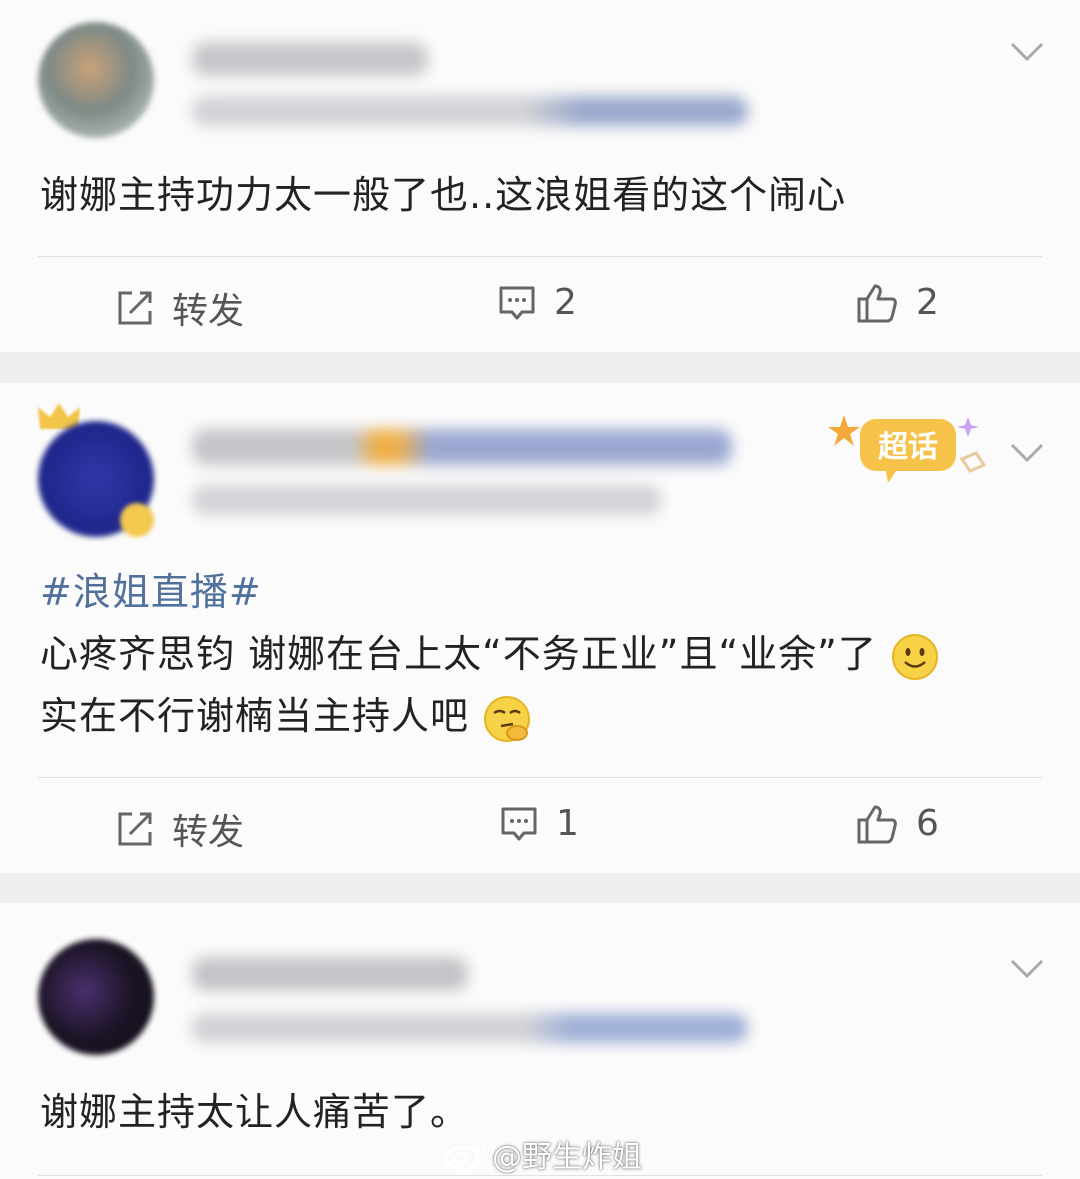  I want to click on comment-line: 实在不行谢楠当主持人吧, so click(489, 716).